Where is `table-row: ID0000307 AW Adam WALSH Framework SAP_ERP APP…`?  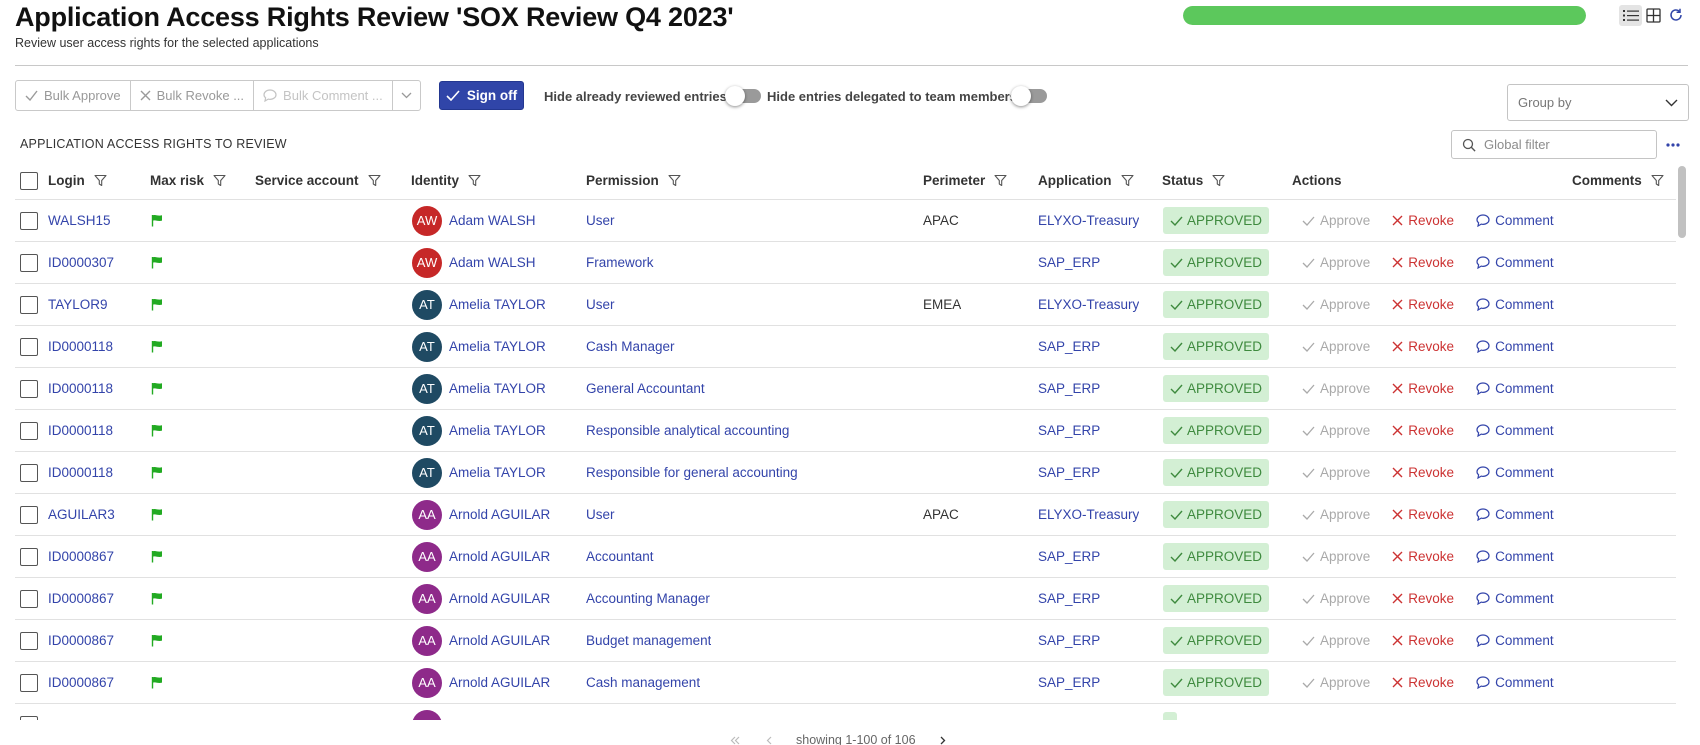
table-row: ID0000307 AW Adam WALSH Framework SAP_ERP APP… is located at coordinates (845, 263).